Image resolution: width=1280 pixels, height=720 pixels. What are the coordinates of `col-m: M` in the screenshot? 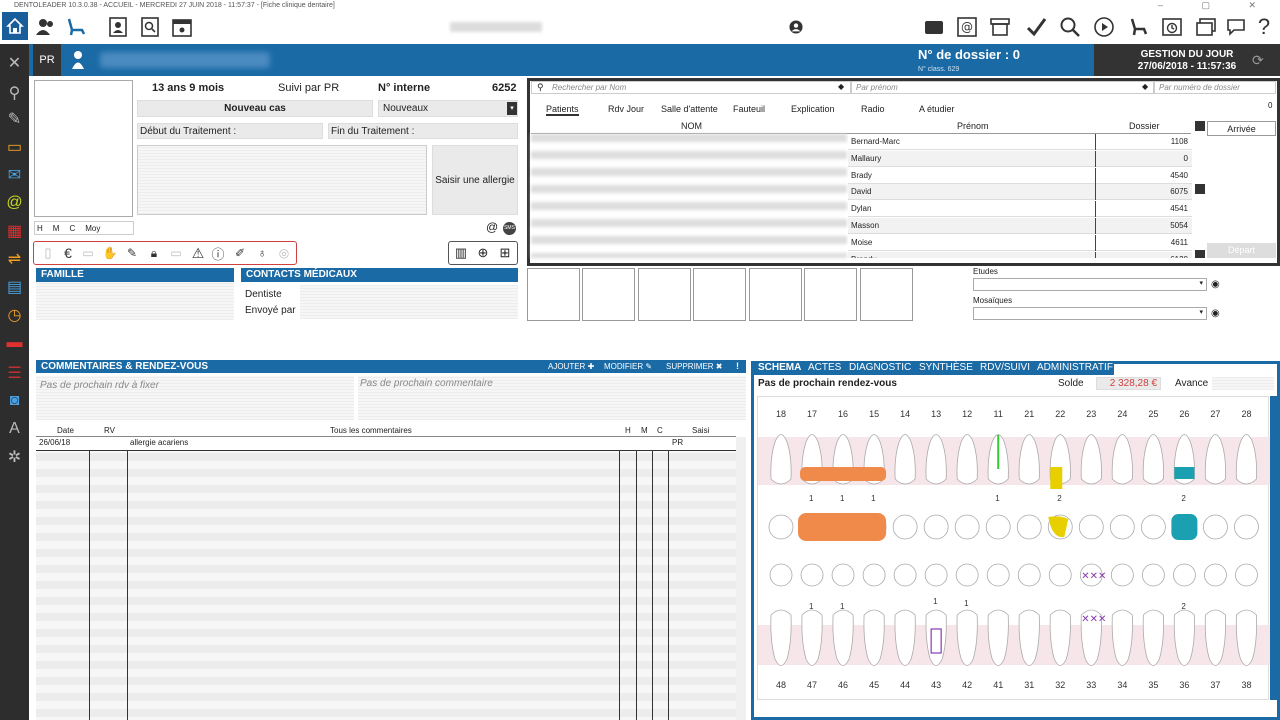 It's located at (644, 430).